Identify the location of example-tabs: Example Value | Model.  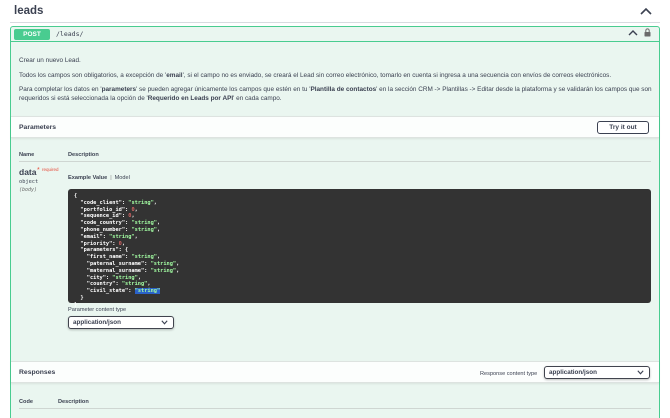
(99, 178).